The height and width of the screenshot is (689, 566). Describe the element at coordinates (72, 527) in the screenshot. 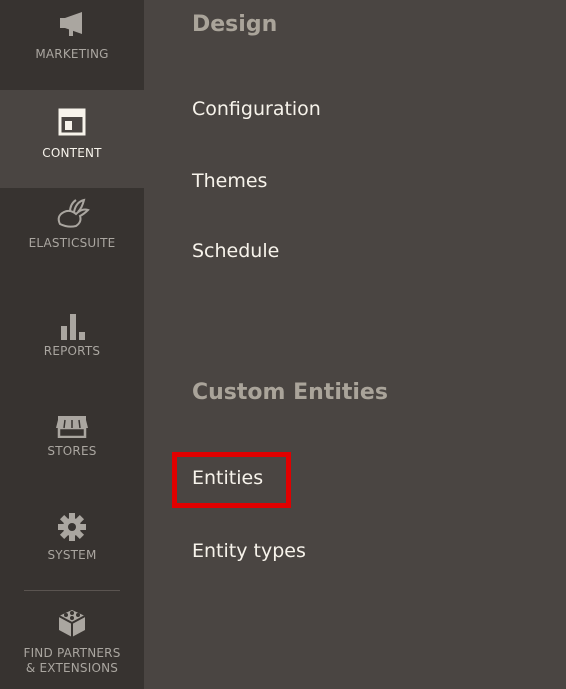

I see `gear-icon` at that location.